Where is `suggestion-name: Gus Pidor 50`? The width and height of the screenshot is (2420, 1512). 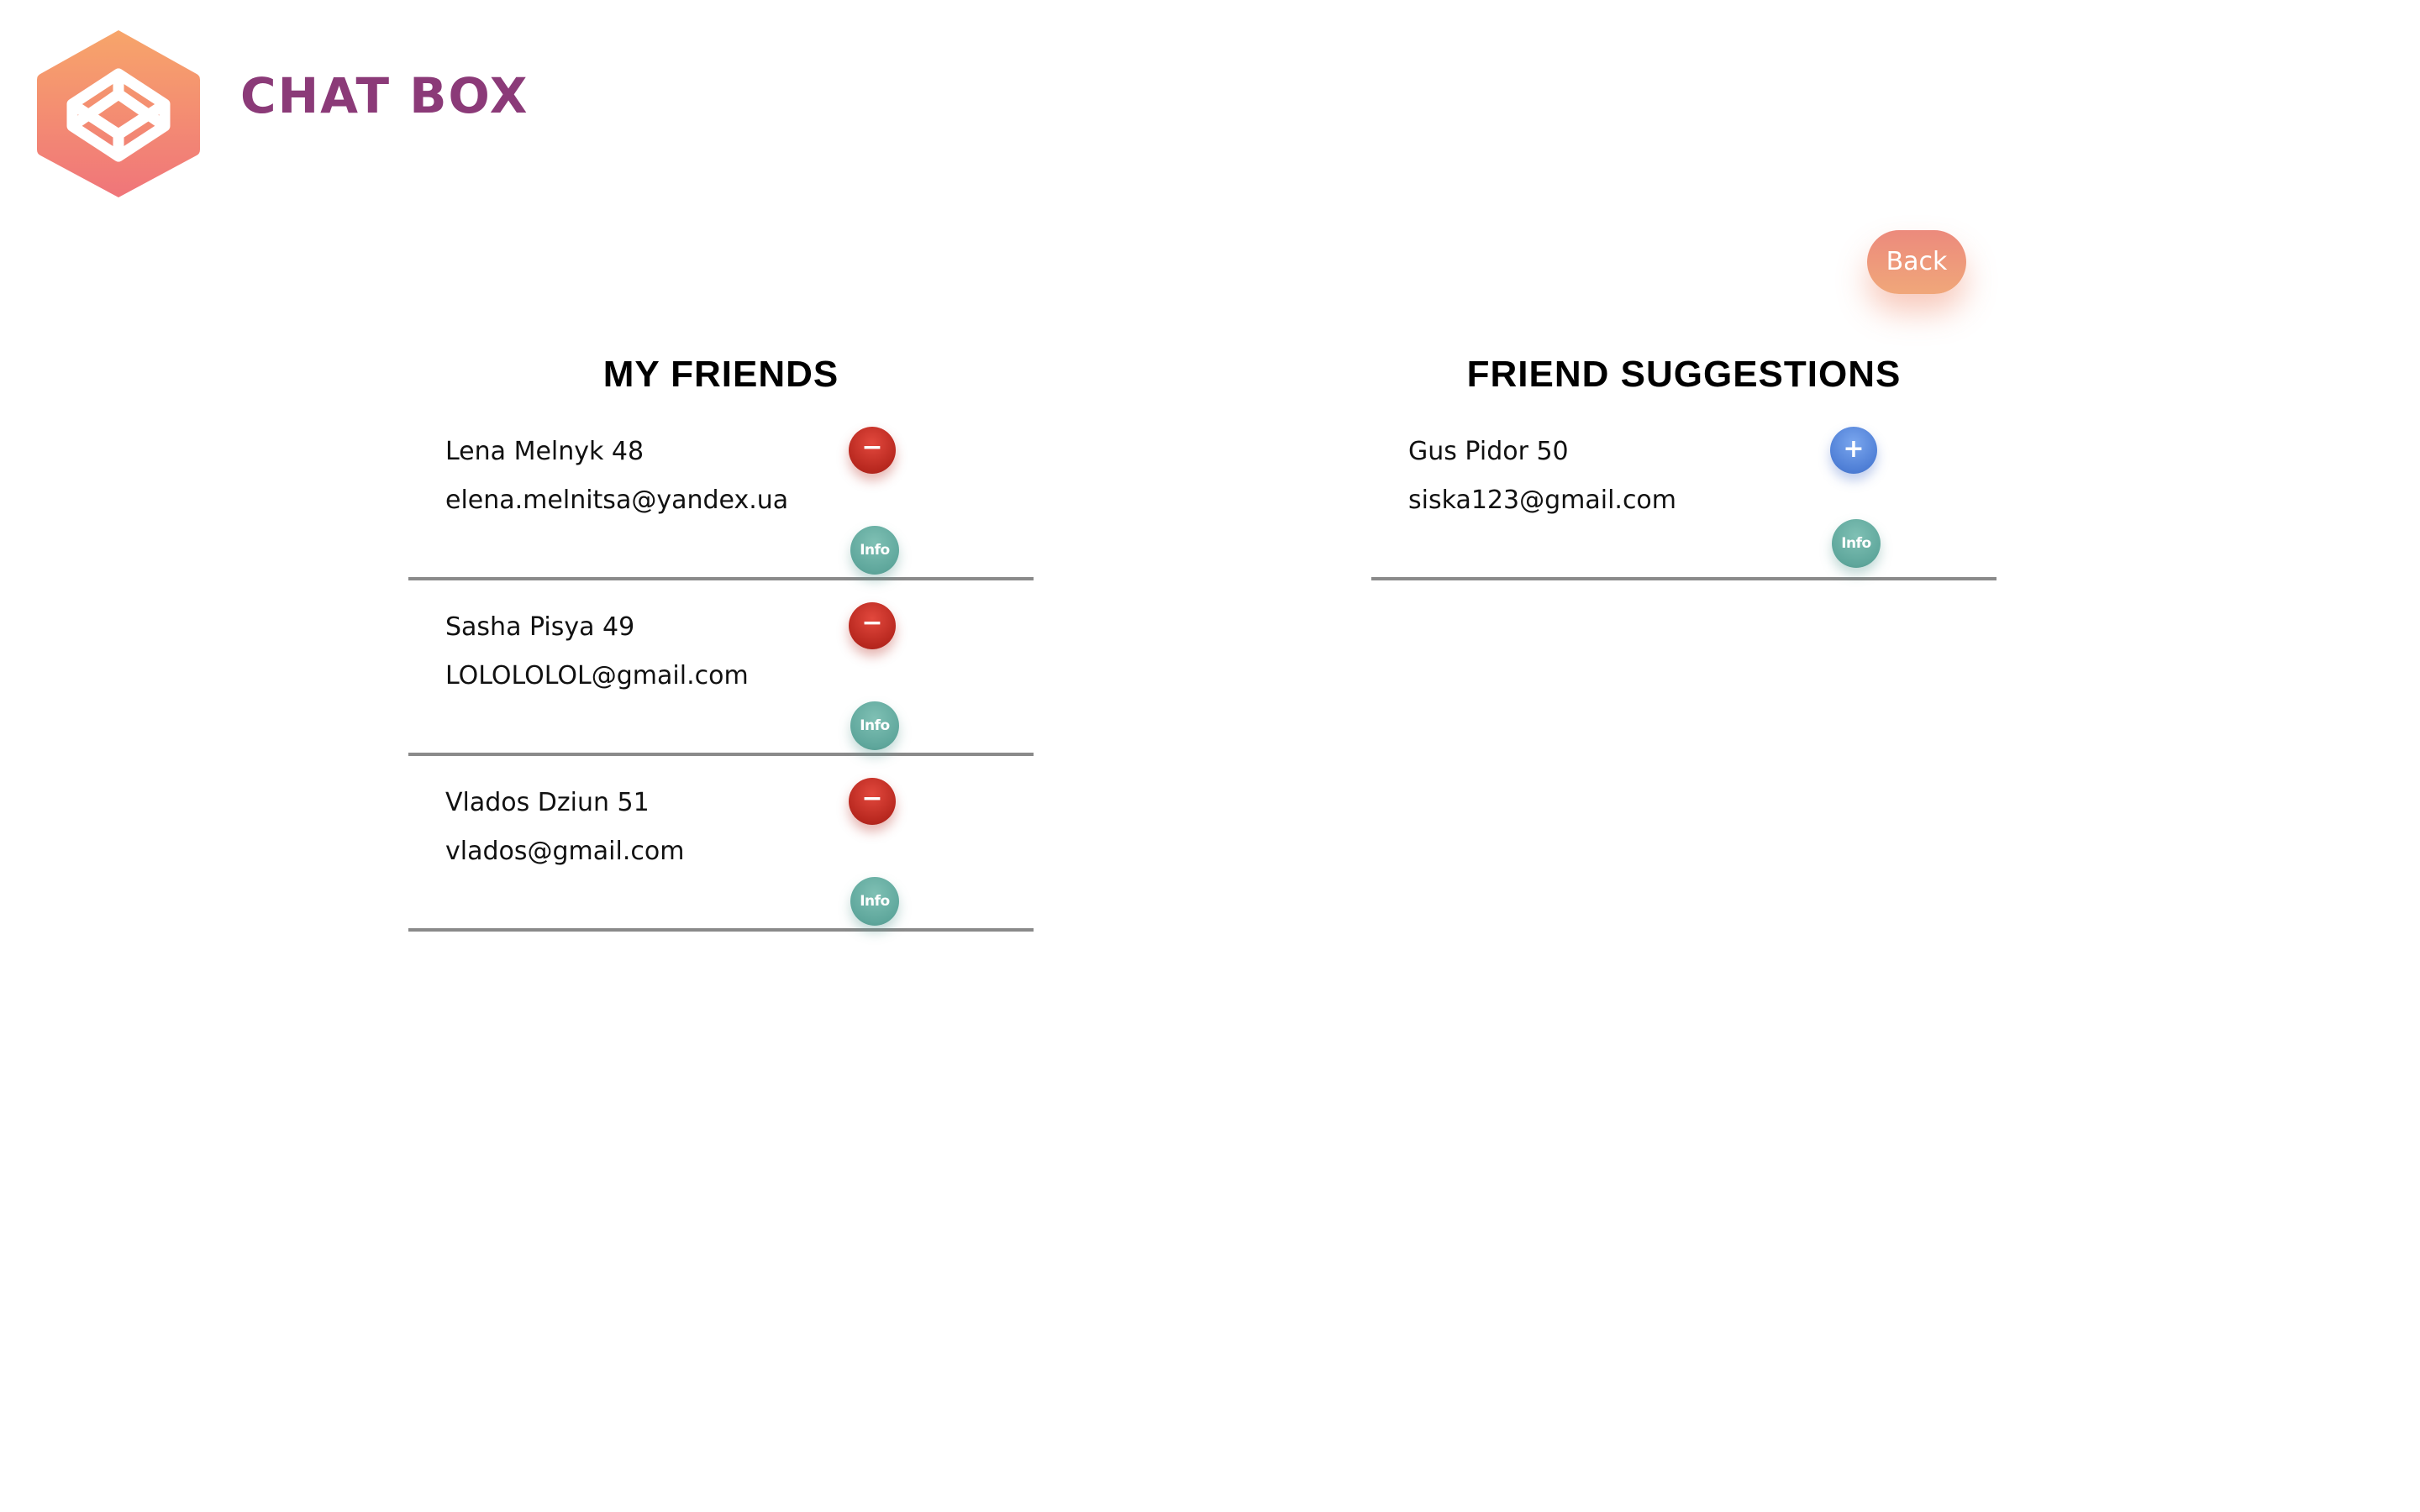
suggestion-name: Gus Pidor 50 is located at coordinates (1488, 451).